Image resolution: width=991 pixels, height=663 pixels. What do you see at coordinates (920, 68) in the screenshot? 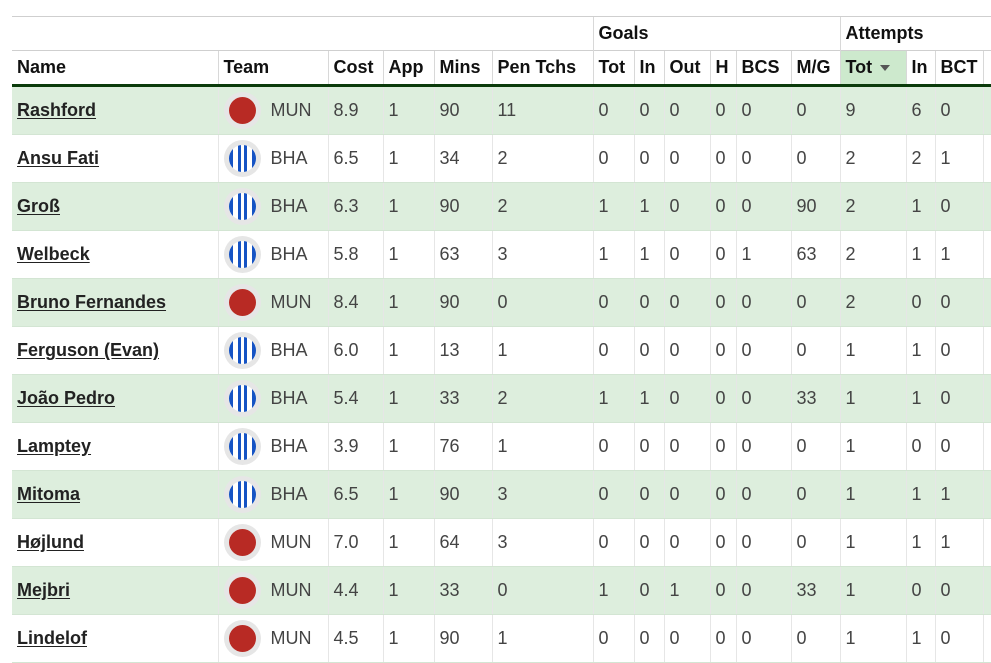
I see `col-header-attempts-in: In` at bounding box center [920, 68].